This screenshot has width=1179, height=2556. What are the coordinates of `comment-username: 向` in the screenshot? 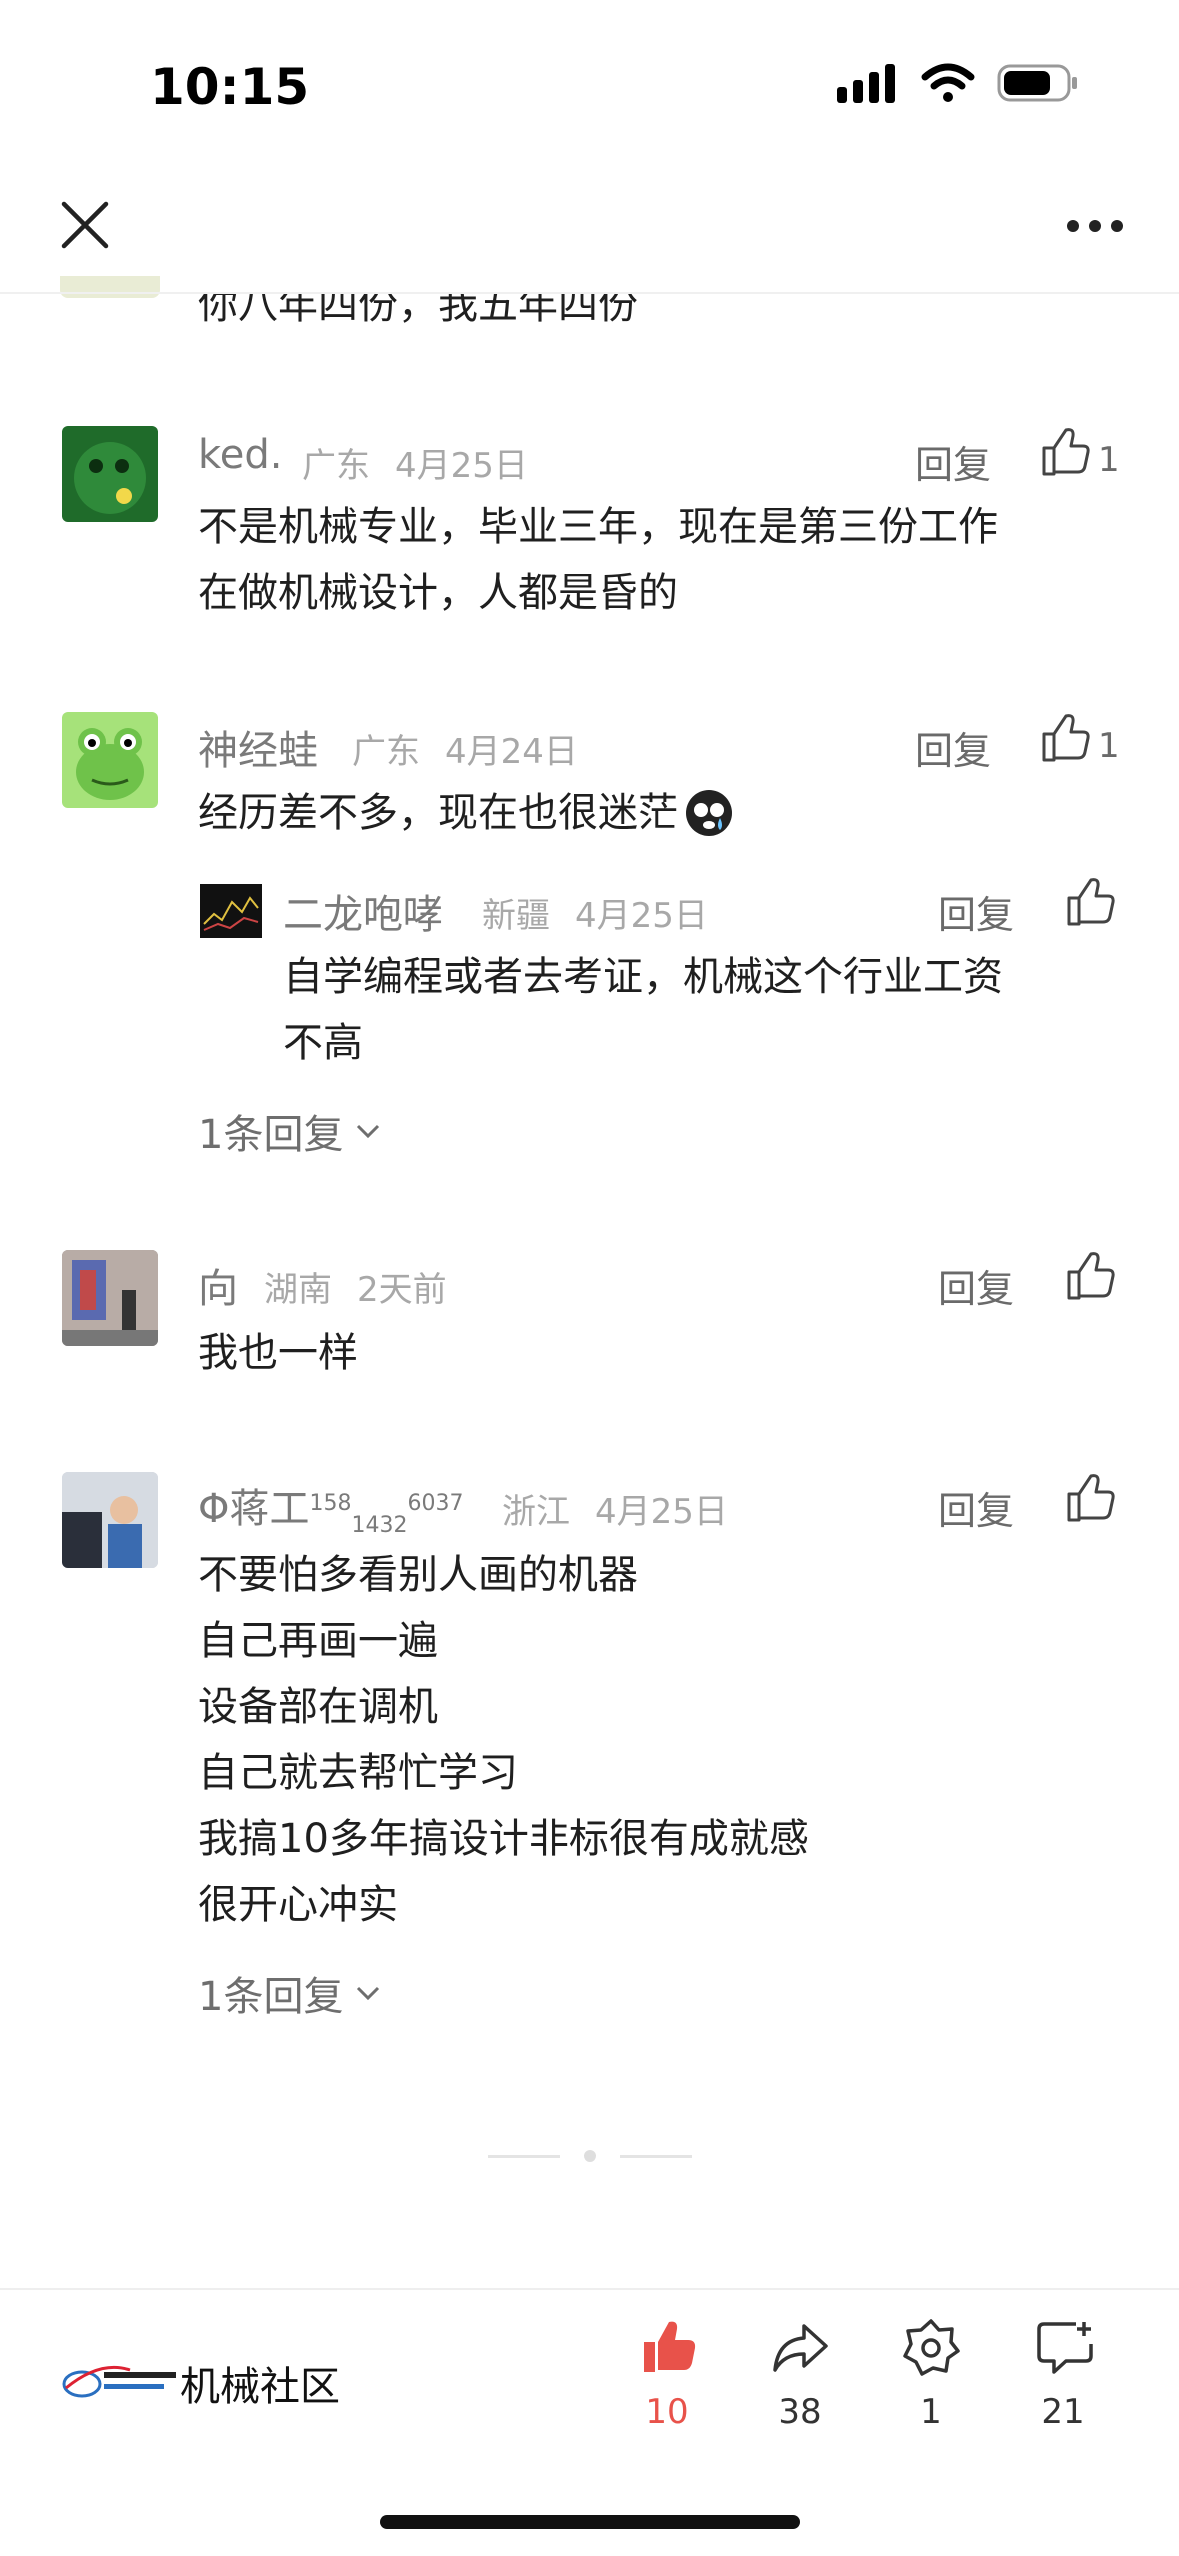 It's located at (218, 1285).